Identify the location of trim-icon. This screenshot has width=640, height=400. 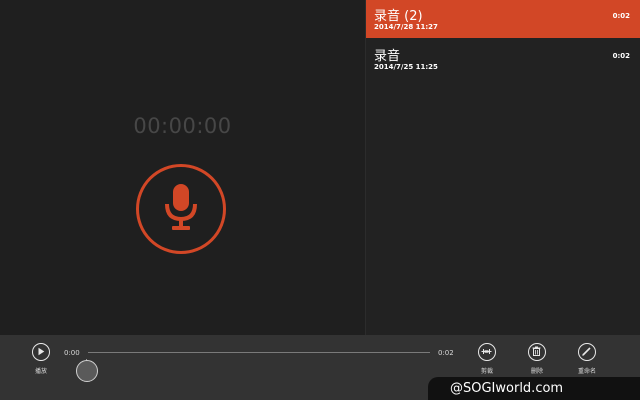
(486, 351).